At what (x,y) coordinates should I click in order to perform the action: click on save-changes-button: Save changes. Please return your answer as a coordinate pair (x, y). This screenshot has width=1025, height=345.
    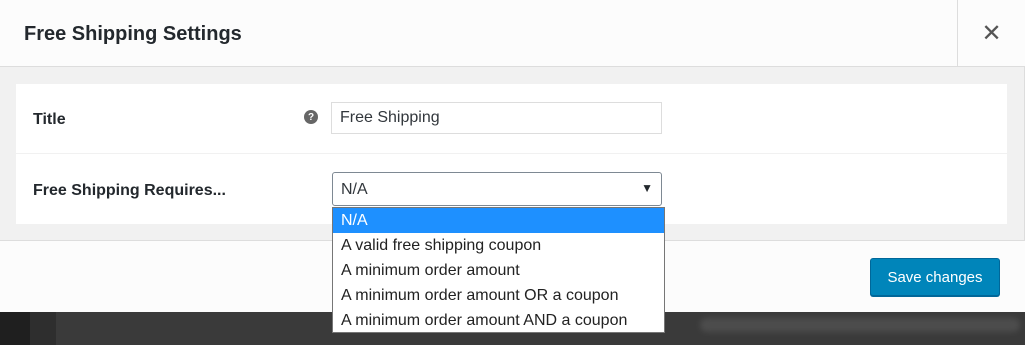
    Looking at the image, I should click on (935, 277).